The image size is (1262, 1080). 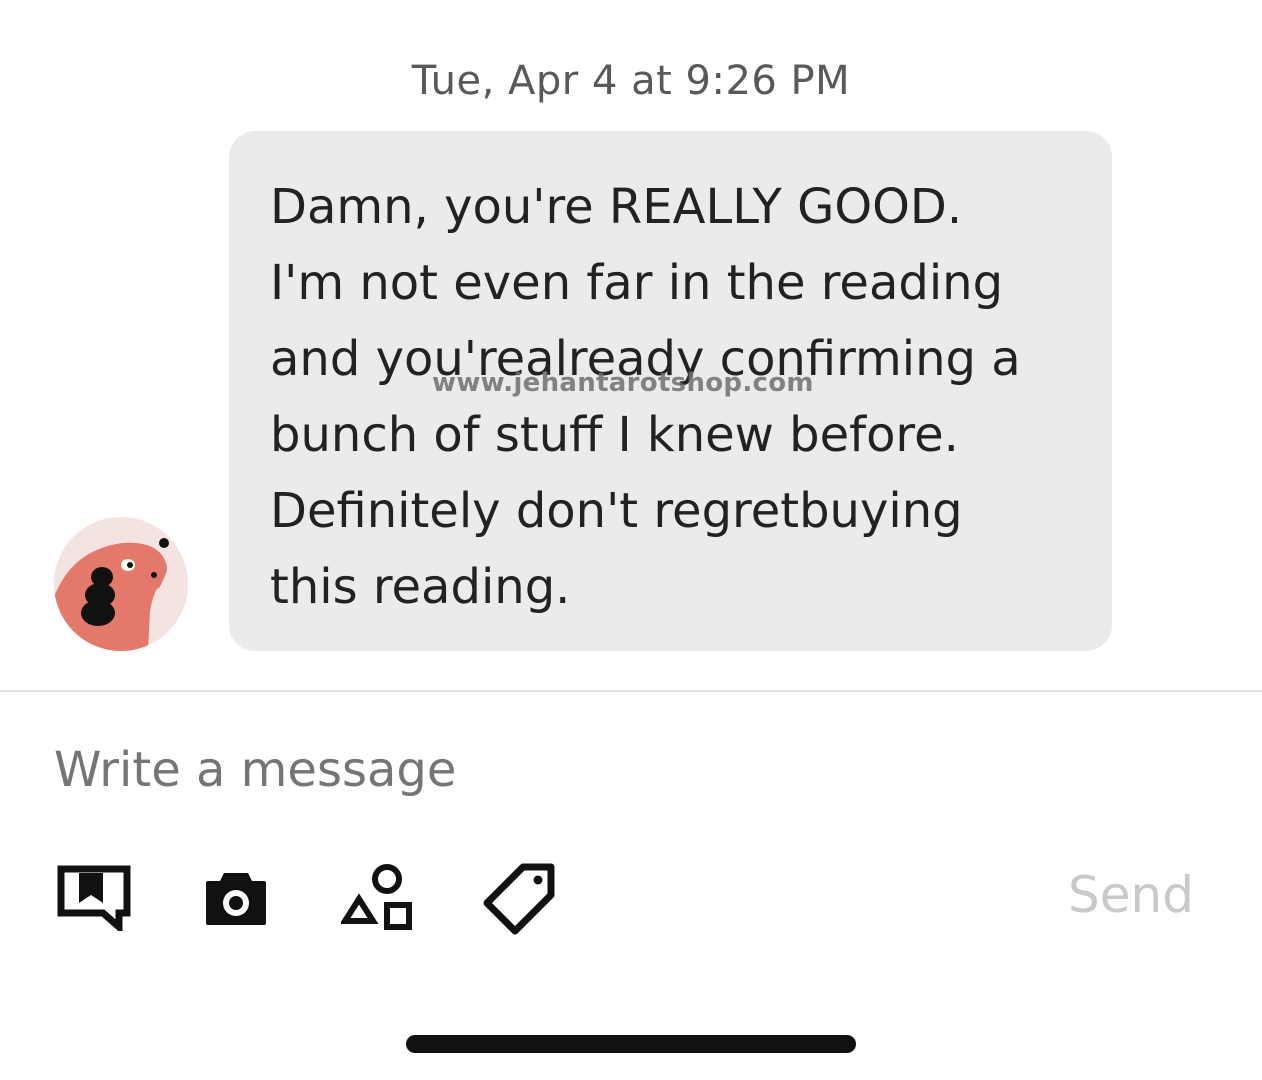 I want to click on message-input, so click(x=544, y=770).